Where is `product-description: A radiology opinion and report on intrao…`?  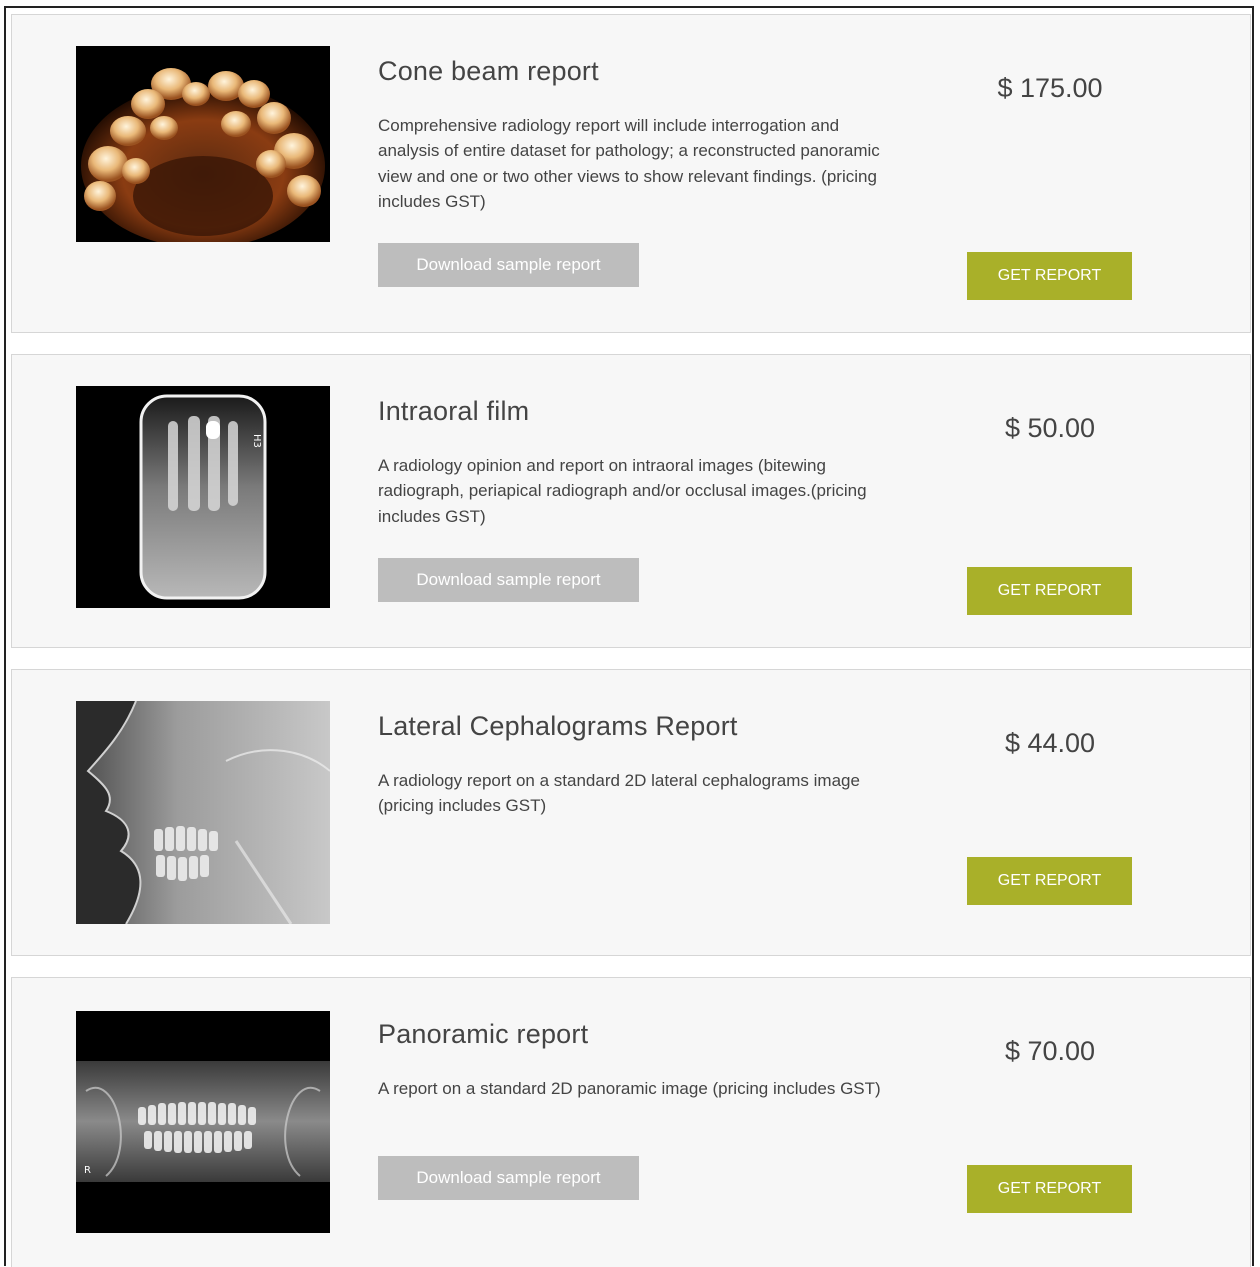
product-description: A radiology opinion and report on intrao… is located at coordinates (622, 491).